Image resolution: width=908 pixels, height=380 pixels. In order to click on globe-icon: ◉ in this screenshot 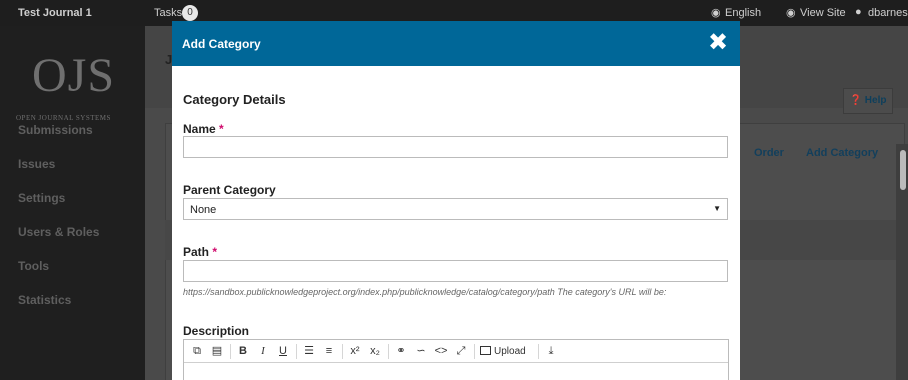, I will do `click(716, 13)`.